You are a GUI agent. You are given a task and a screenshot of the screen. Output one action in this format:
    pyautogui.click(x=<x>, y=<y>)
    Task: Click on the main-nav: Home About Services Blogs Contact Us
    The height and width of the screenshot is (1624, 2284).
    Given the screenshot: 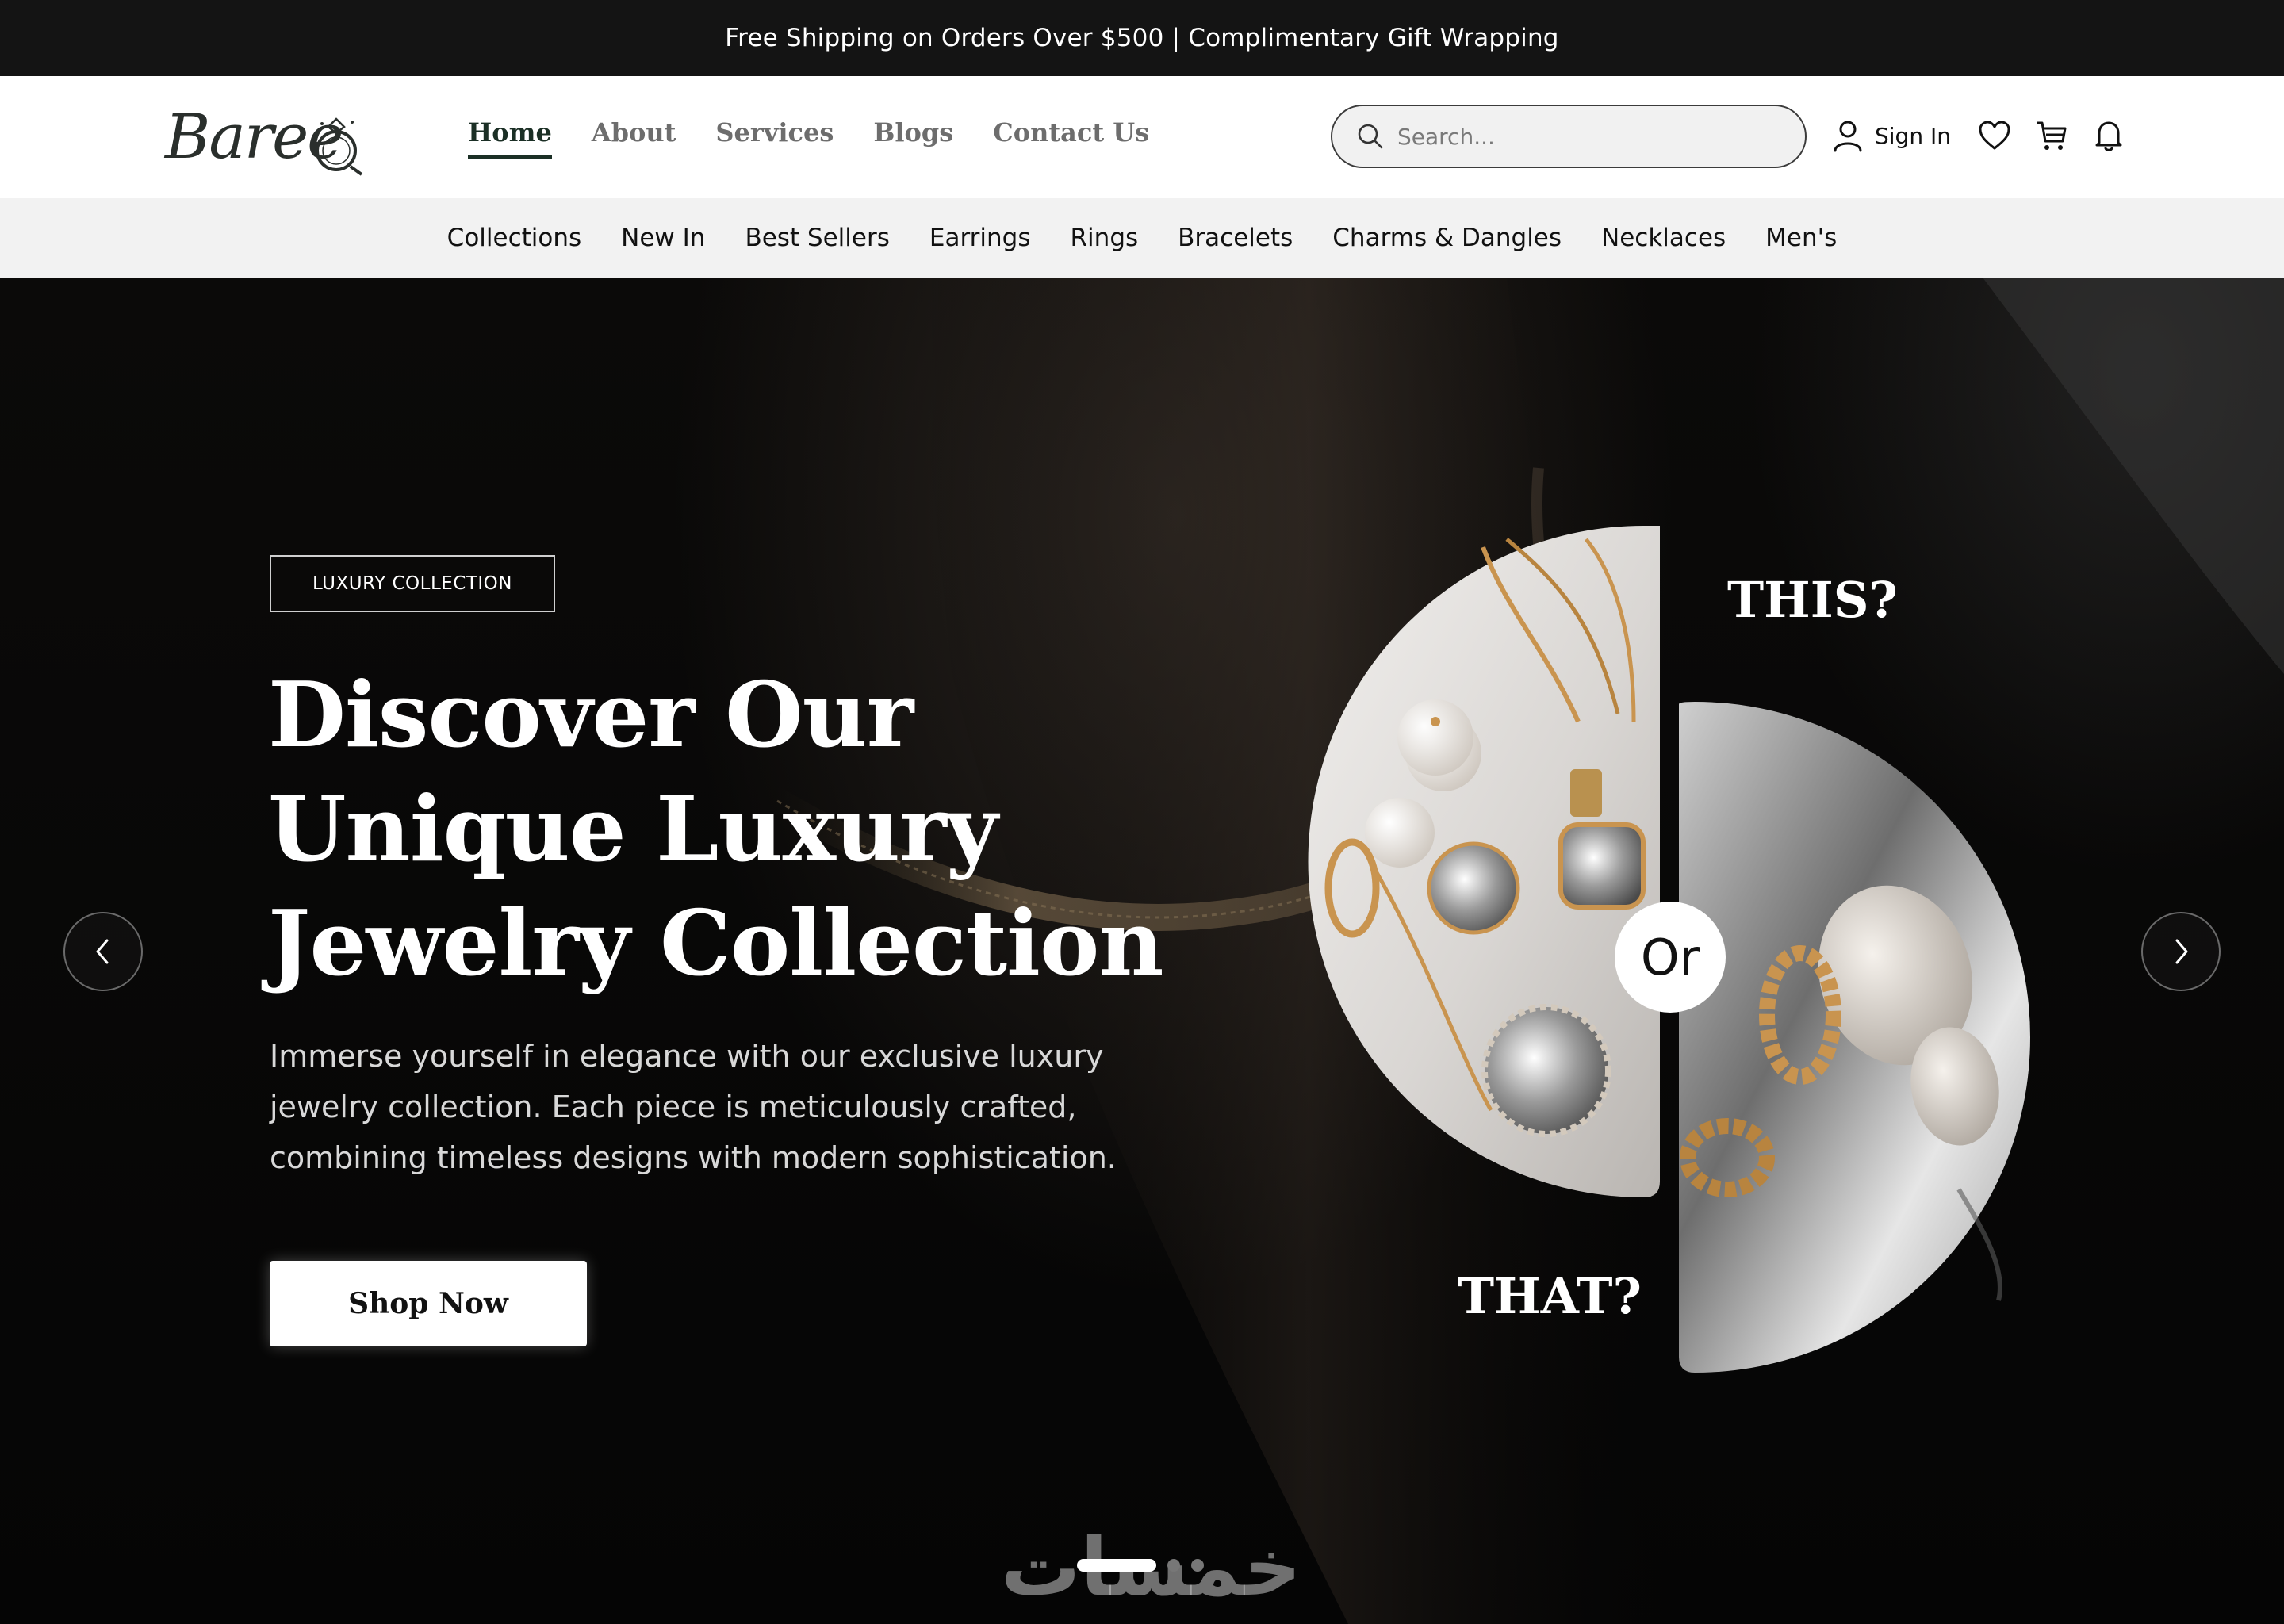 What is the action you would take?
    pyautogui.click(x=808, y=138)
    